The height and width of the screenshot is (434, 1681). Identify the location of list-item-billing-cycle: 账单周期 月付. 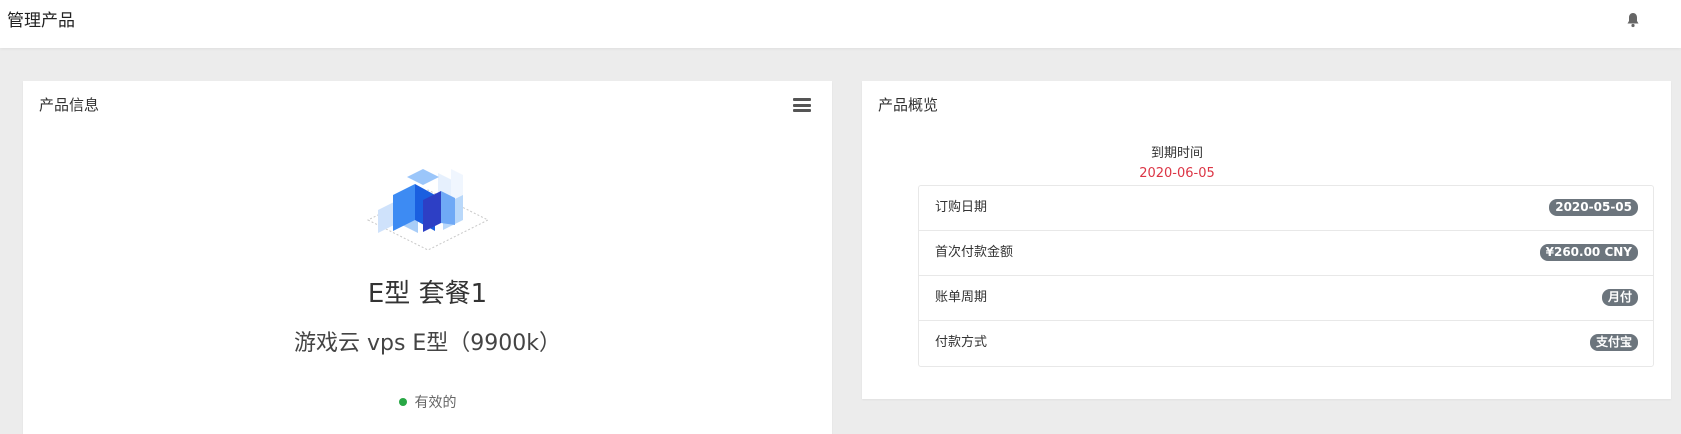
(1286, 298).